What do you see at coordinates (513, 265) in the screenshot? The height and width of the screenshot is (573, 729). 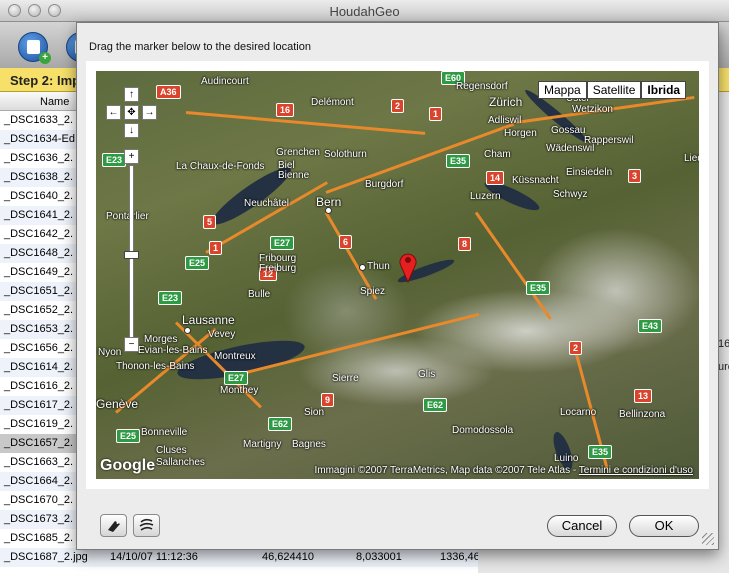 I see `road` at bounding box center [513, 265].